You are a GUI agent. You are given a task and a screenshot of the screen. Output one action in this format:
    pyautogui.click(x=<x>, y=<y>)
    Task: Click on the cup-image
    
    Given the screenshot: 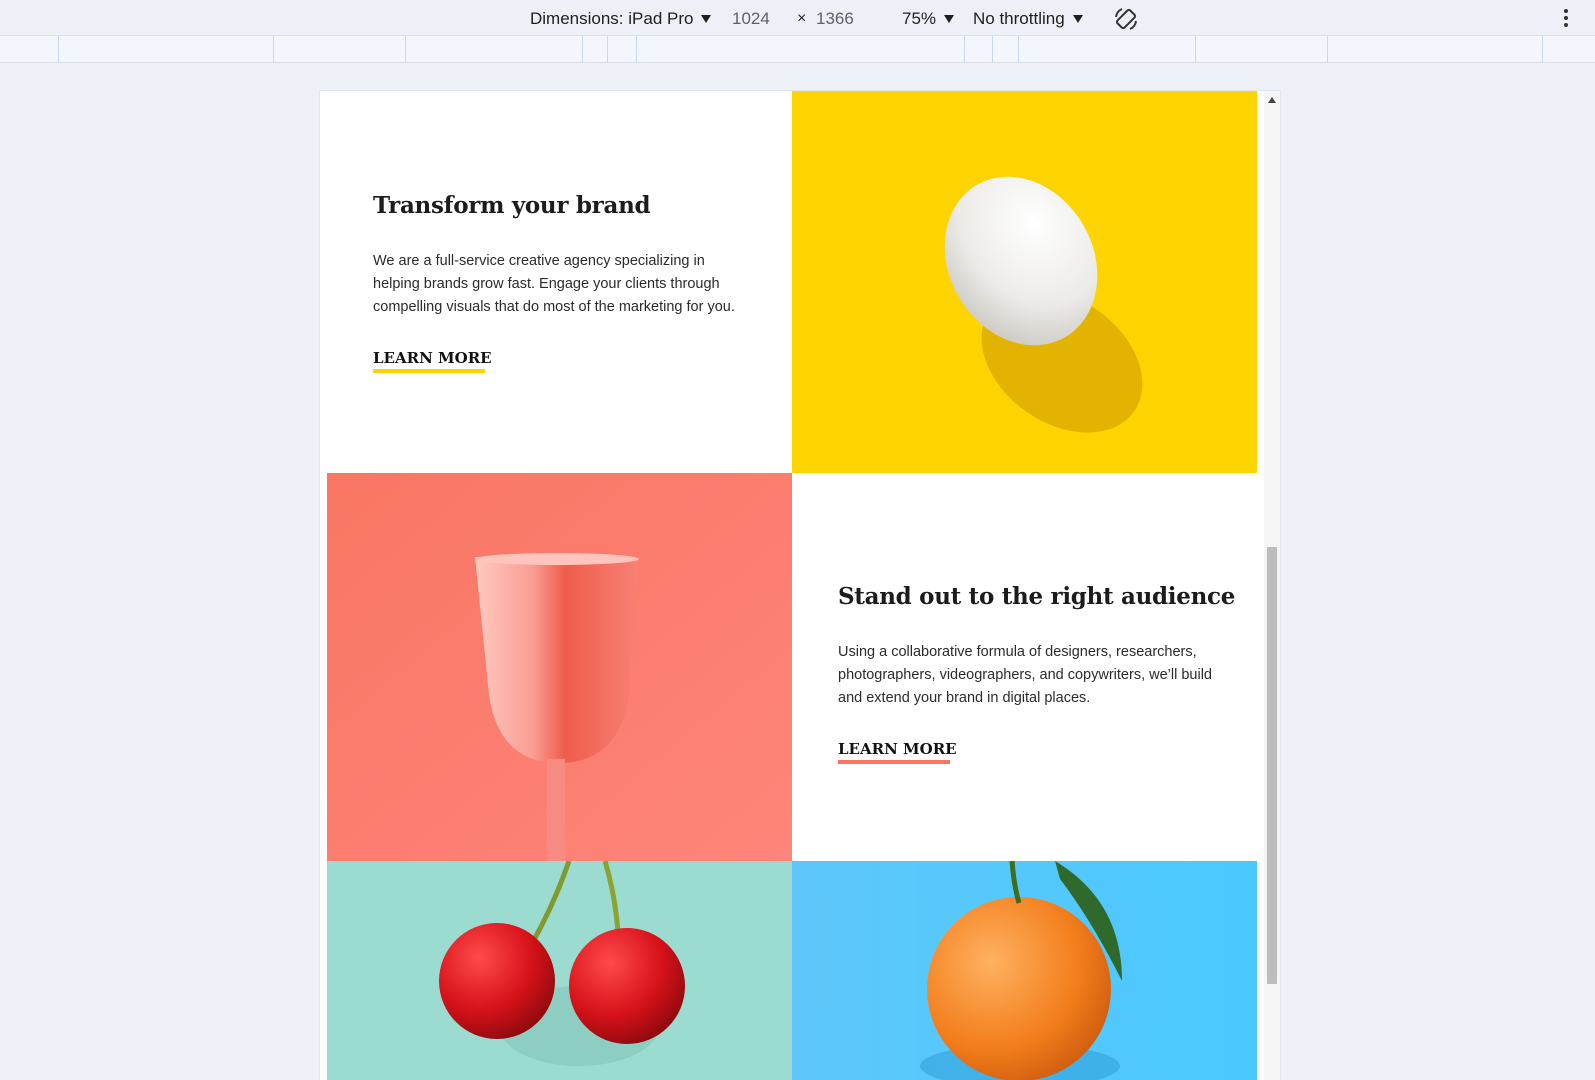 What is the action you would take?
    pyautogui.click(x=559, y=667)
    